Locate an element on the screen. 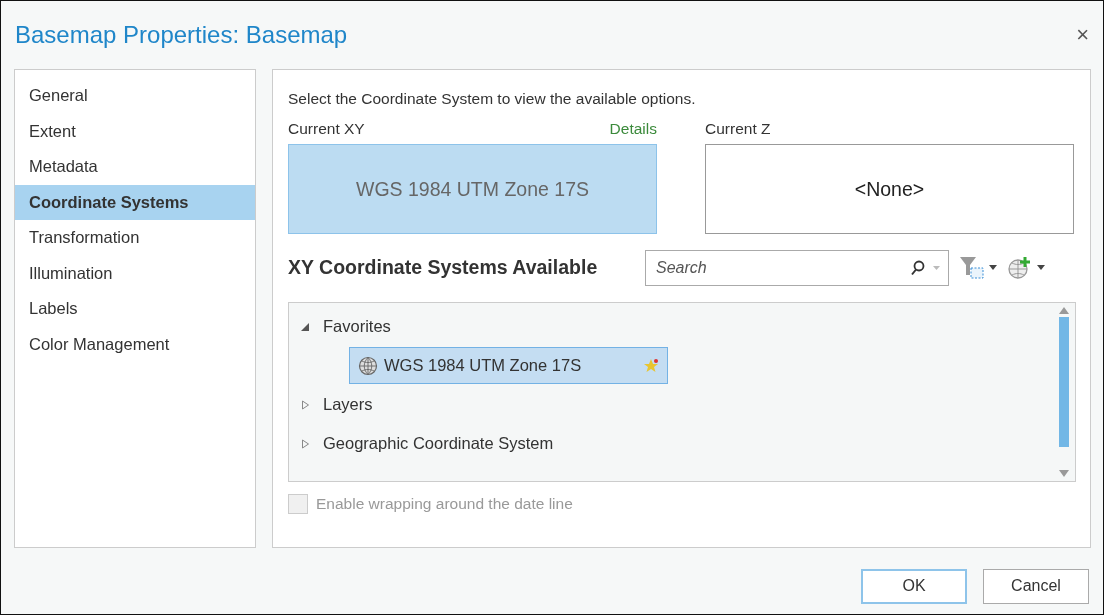 Image resolution: width=1104 pixels, height=615 pixels. coordinate-system-item: WGS 1984 UTM Zone 17S is located at coordinates (508, 365).